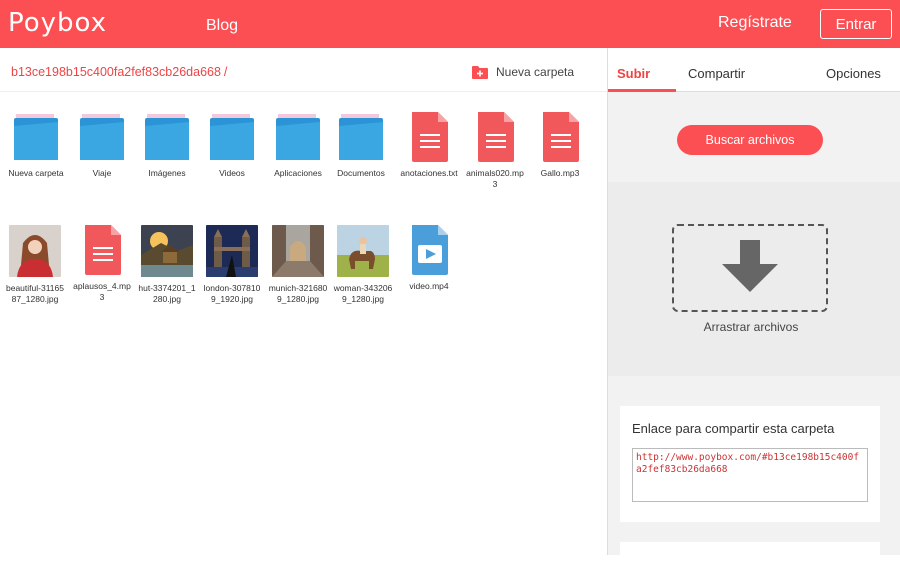  Describe the element at coordinates (480, 72) in the screenshot. I see `folder-plus-icon` at that location.